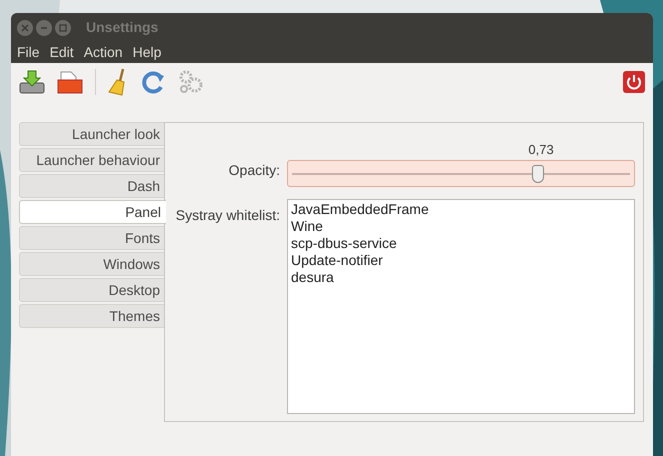  Describe the element at coordinates (32, 81) in the screenshot. I see `drive-download-icon` at that location.